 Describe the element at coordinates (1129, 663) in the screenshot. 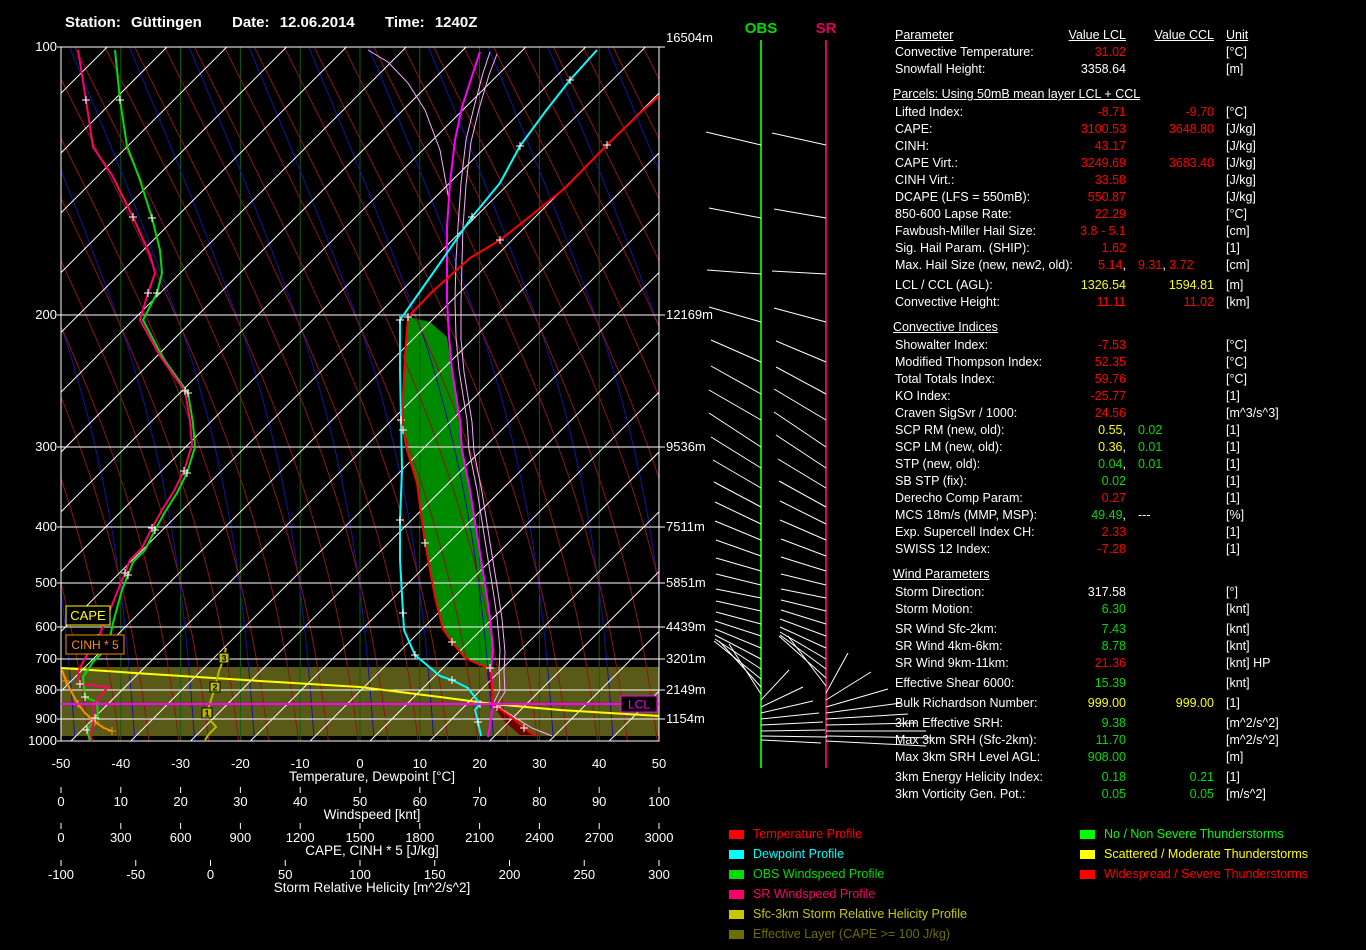

I see `table-row: SR Wind 9km-11km: 21.36 [knt] HP` at that location.